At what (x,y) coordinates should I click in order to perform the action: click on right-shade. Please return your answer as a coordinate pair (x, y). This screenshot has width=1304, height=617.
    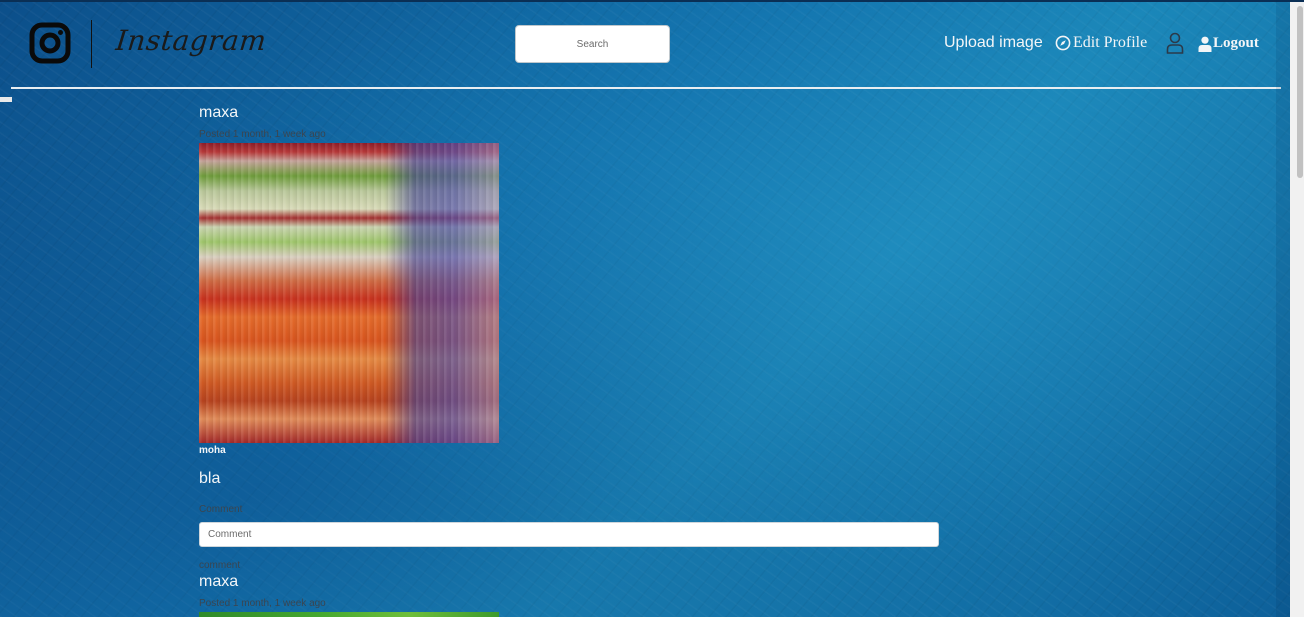
    Looking at the image, I should click on (1283, 308).